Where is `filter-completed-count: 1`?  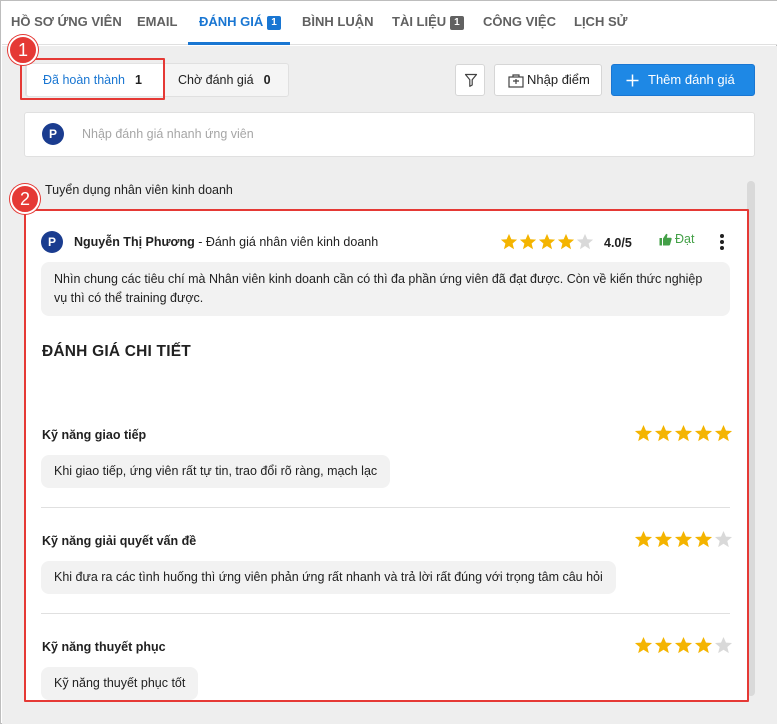
filter-completed-count: 1 is located at coordinates (138, 80).